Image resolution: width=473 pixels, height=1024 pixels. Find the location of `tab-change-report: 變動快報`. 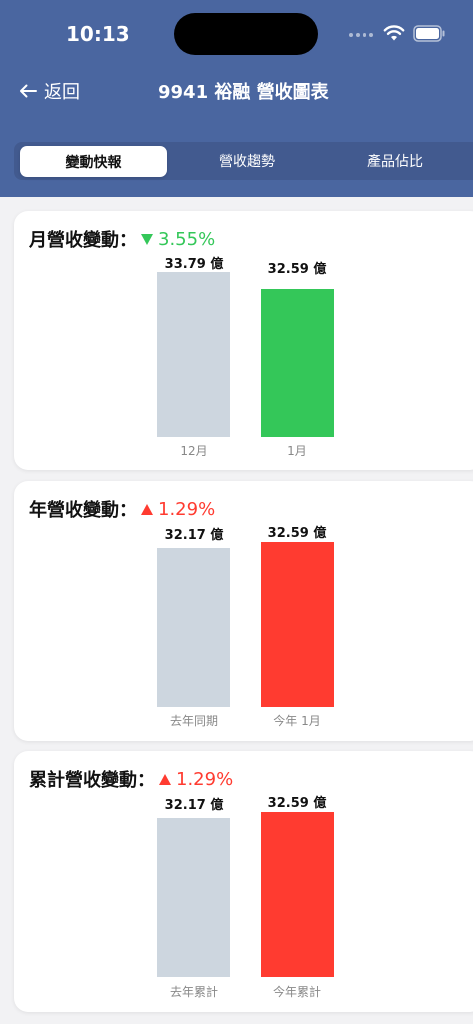

tab-change-report: 變動快報 is located at coordinates (93, 161).